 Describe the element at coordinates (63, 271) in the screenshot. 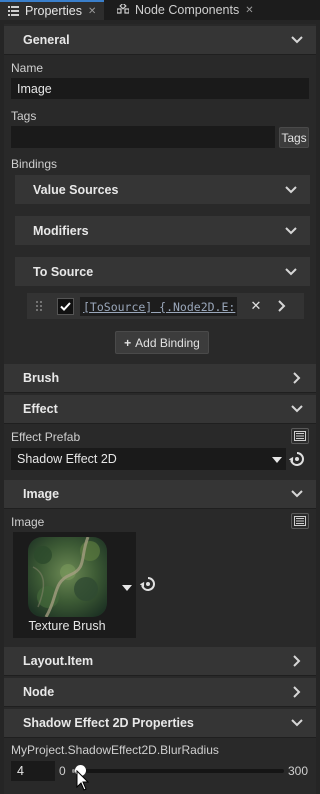

I see `to-source-title: To Source` at that location.